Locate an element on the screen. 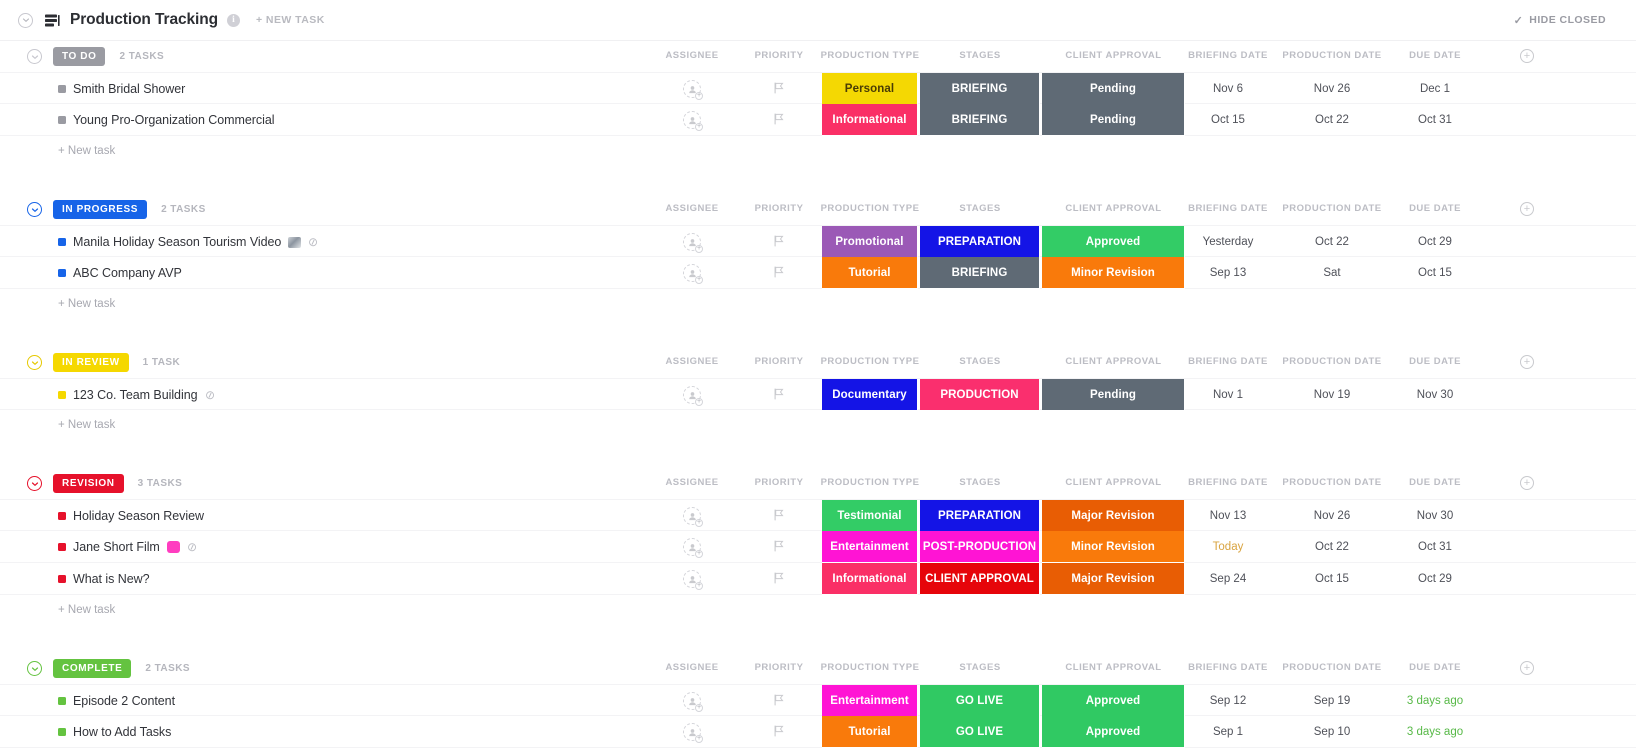  production-date-cell: Sep 10 is located at coordinates (1332, 732).